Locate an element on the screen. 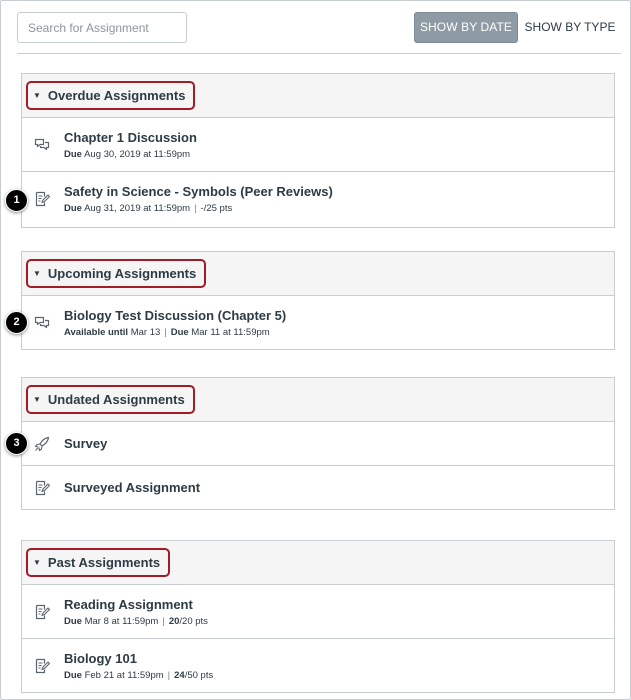 The height and width of the screenshot is (700, 631). score-total: /50 pts is located at coordinates (199, 675).